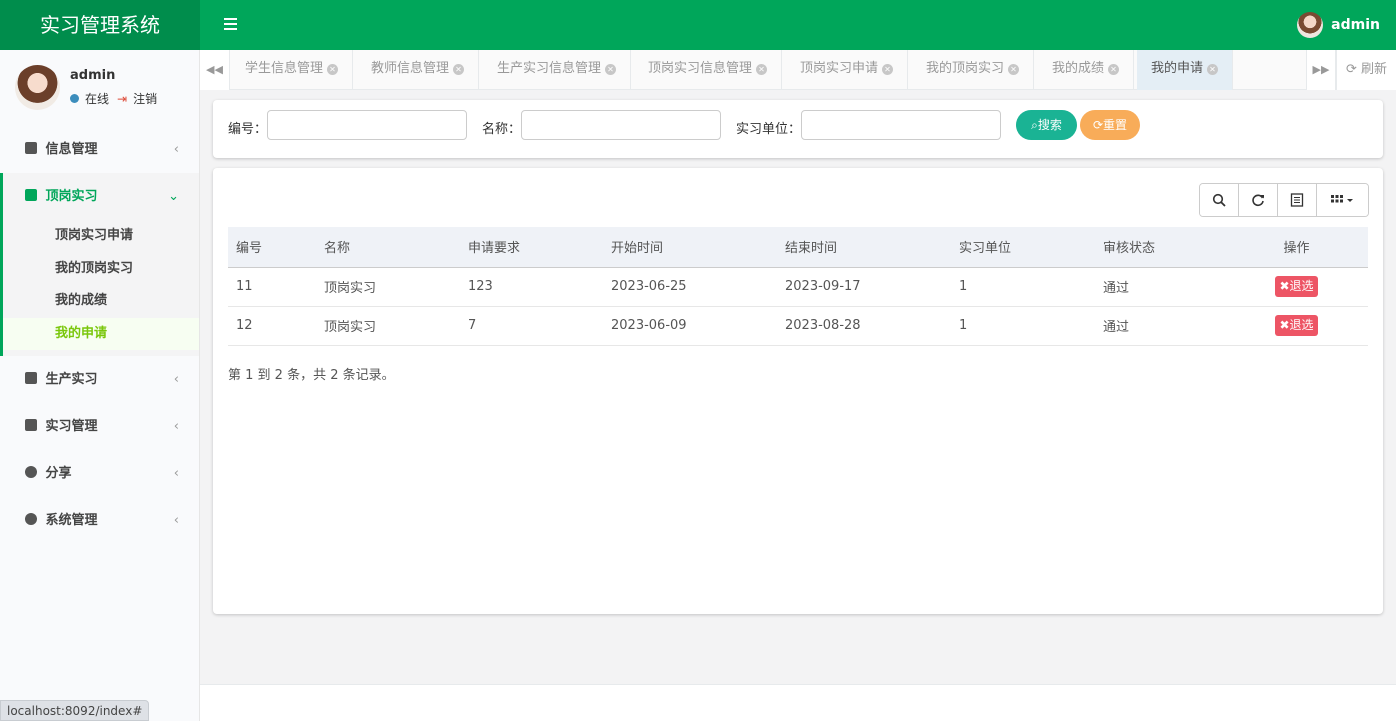  I want to click on columns-dropdown-button, so click(1342, 200).